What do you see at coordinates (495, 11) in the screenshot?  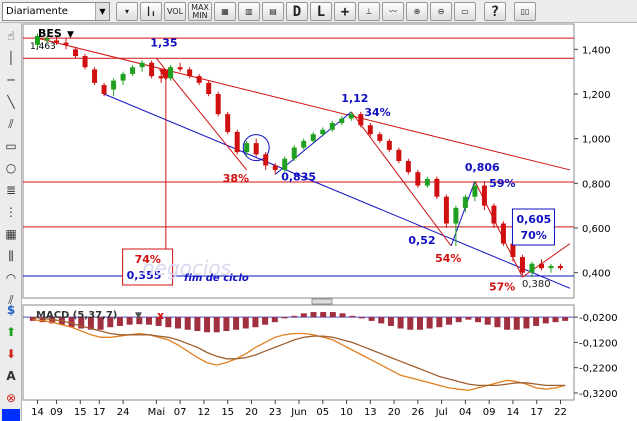 I see `help-icon: ?` at bounding box center [495, 11].